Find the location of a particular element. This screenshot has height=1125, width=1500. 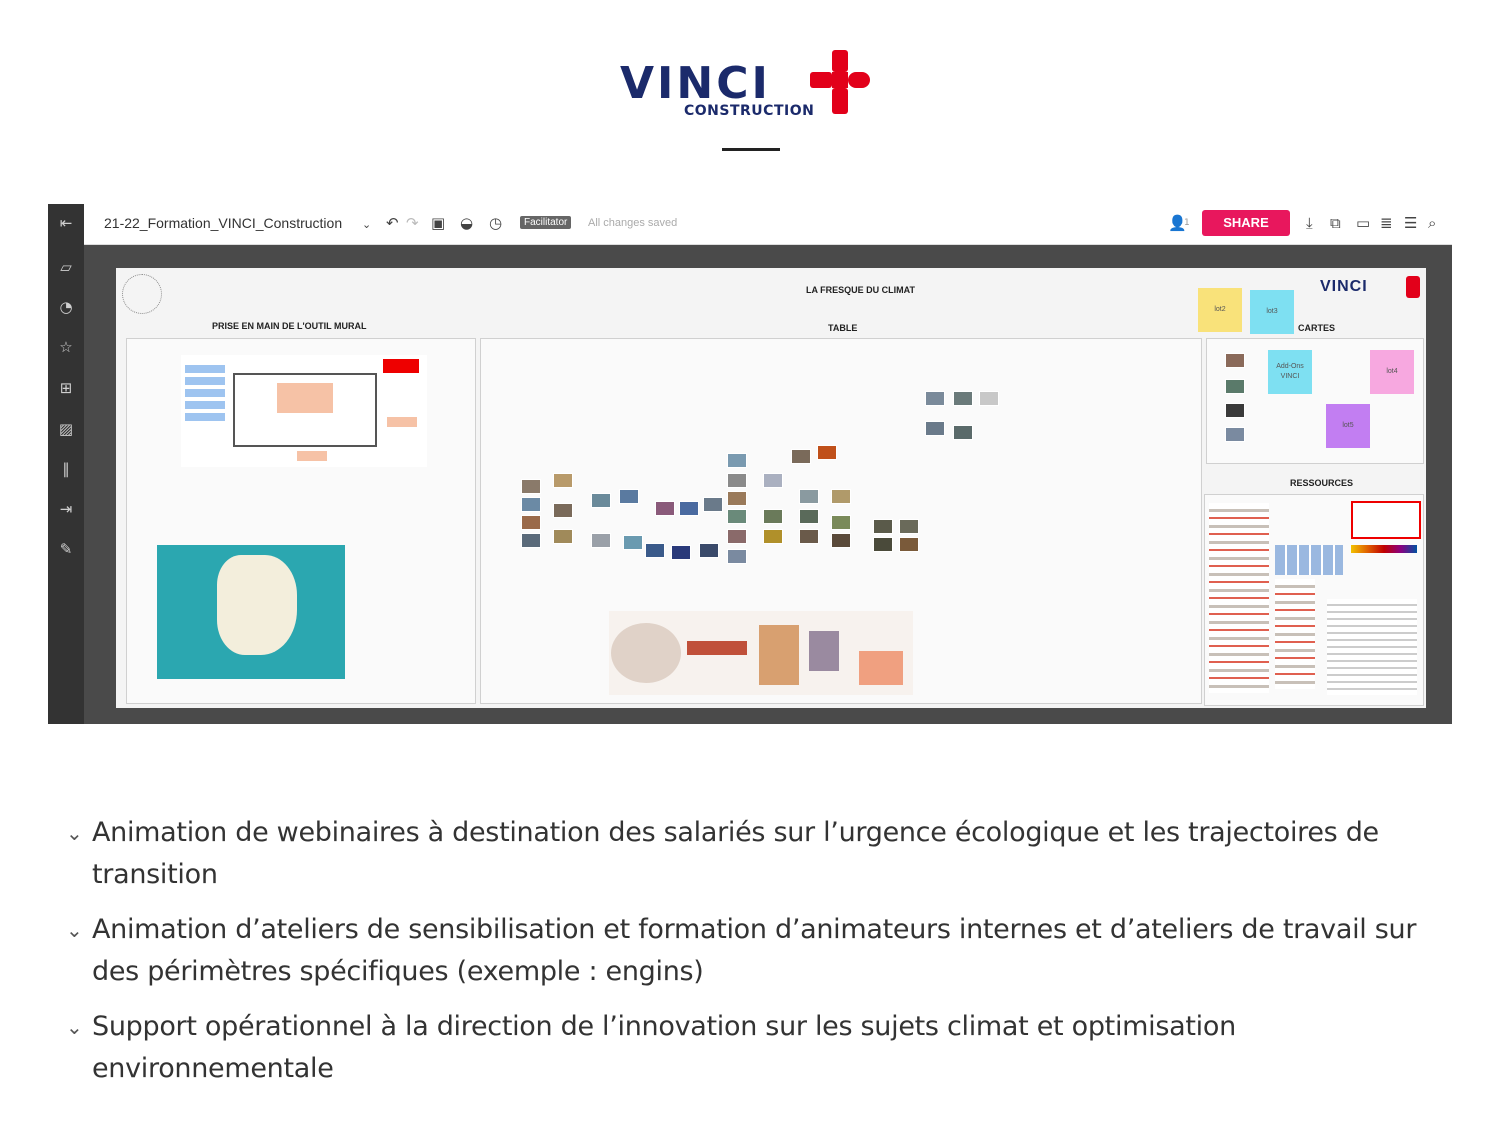

share-button: SHARE is located at coordinates (1246, 223).